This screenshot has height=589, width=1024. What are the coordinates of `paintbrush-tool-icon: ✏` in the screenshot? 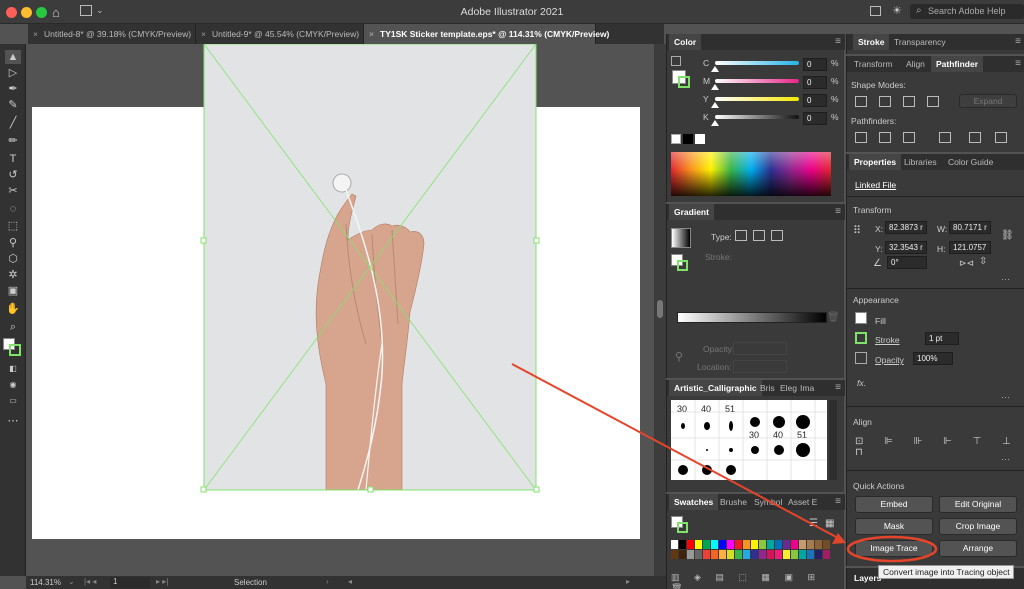 It's located at (13, 141).